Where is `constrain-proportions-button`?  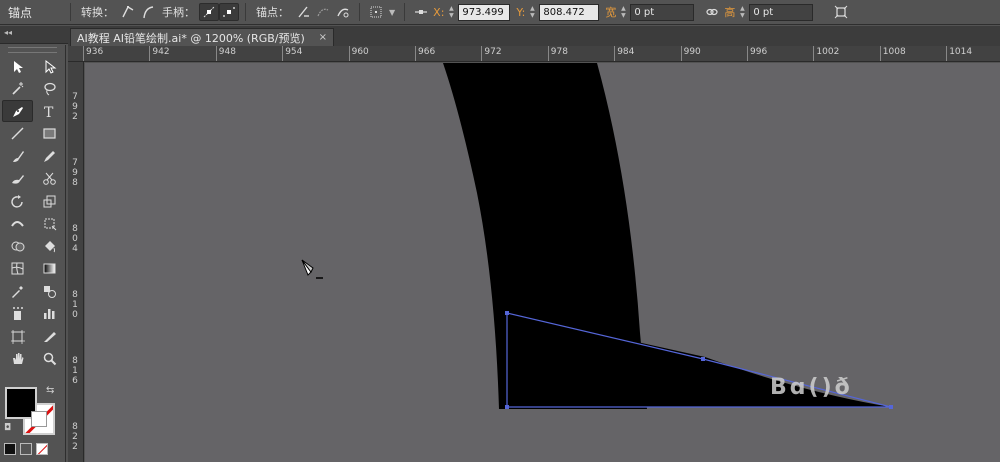
constrain-proportions-button is located at coordinates (712, 12).